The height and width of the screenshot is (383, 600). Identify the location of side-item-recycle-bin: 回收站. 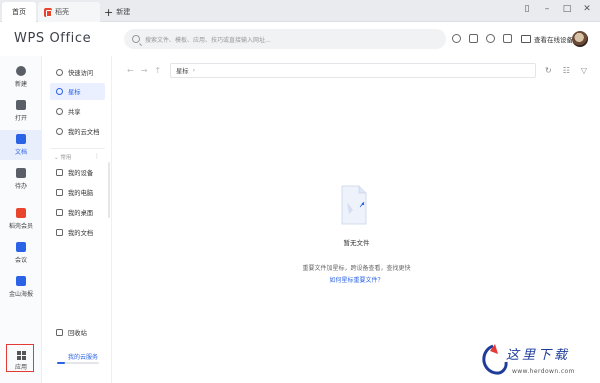
(77, 332).